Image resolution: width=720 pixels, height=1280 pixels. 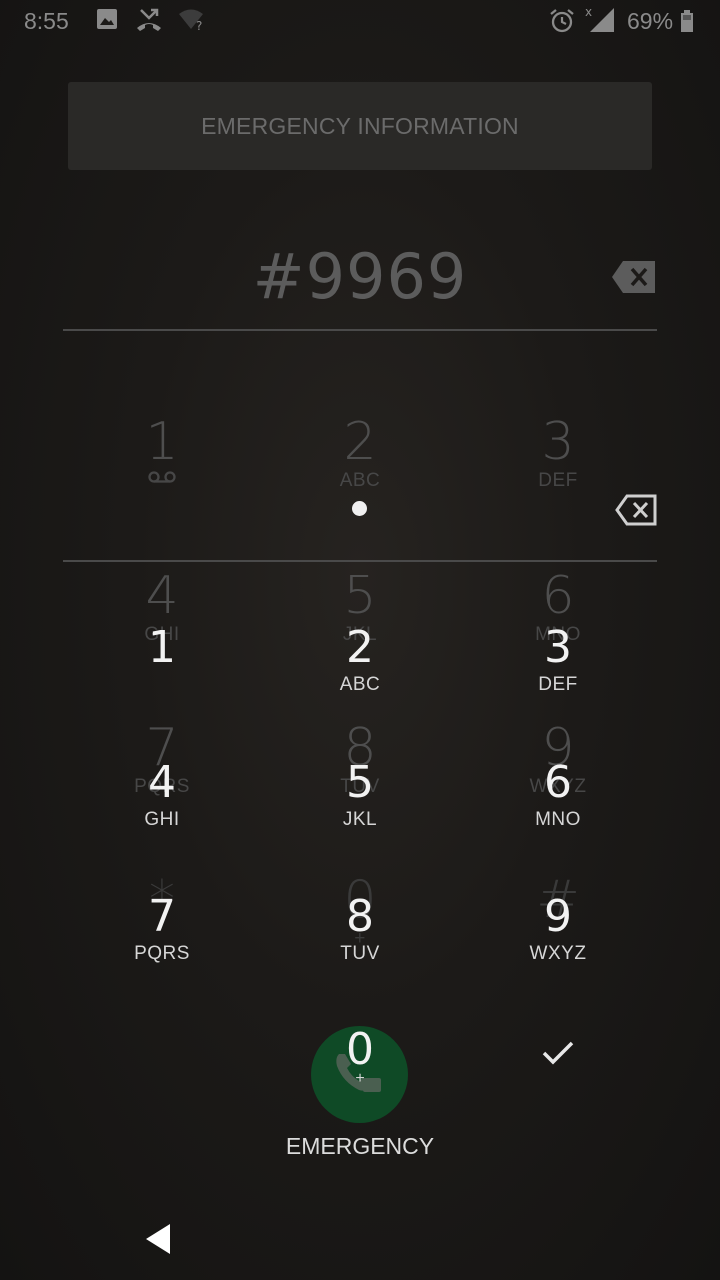 What do you see at coordinates (162, 648) in the screenshot?
I see `key-1: 1` at bounding box center [162, 648].